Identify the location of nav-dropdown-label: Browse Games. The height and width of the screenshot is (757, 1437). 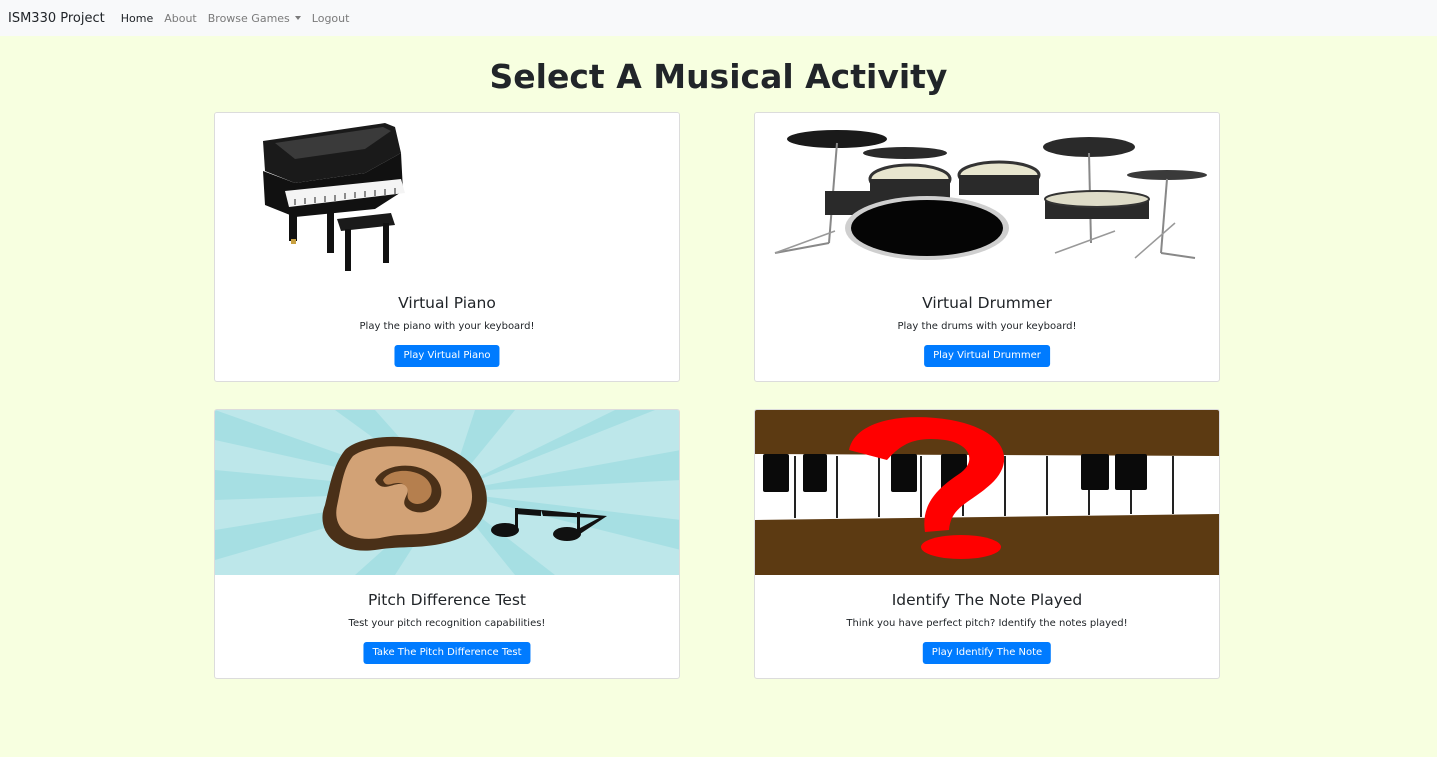
(248, 18).